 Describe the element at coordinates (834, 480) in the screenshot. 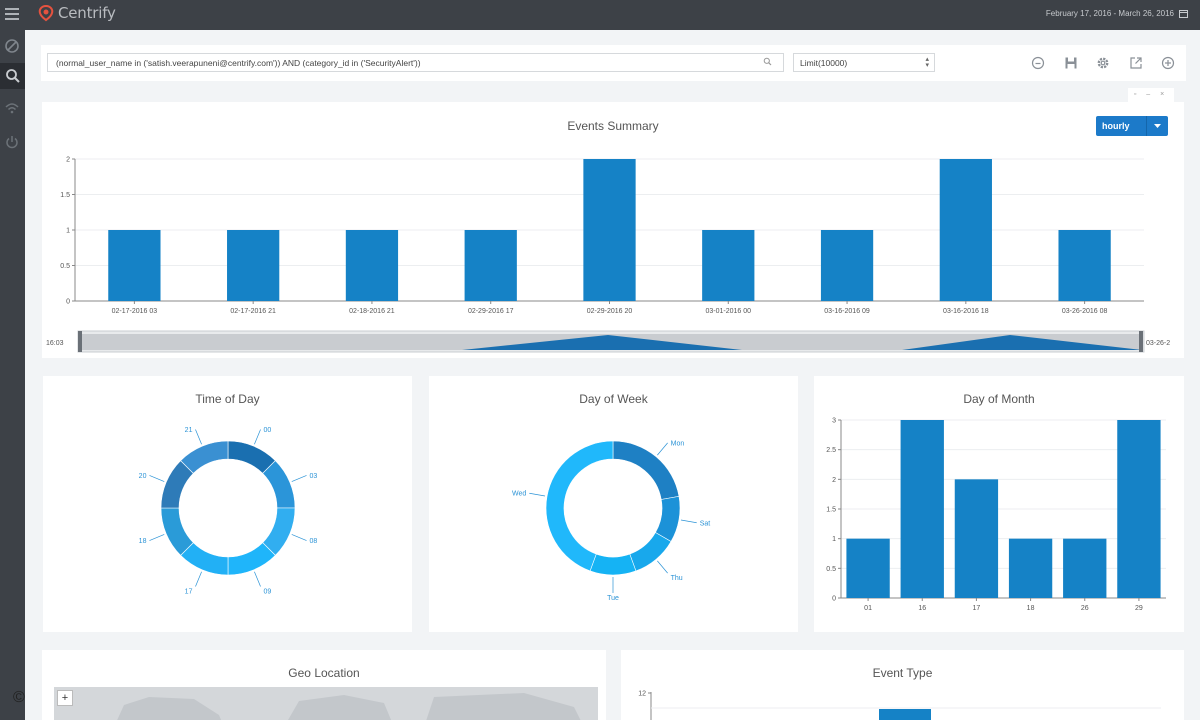

I see `y-tick-label: 2` at that location.